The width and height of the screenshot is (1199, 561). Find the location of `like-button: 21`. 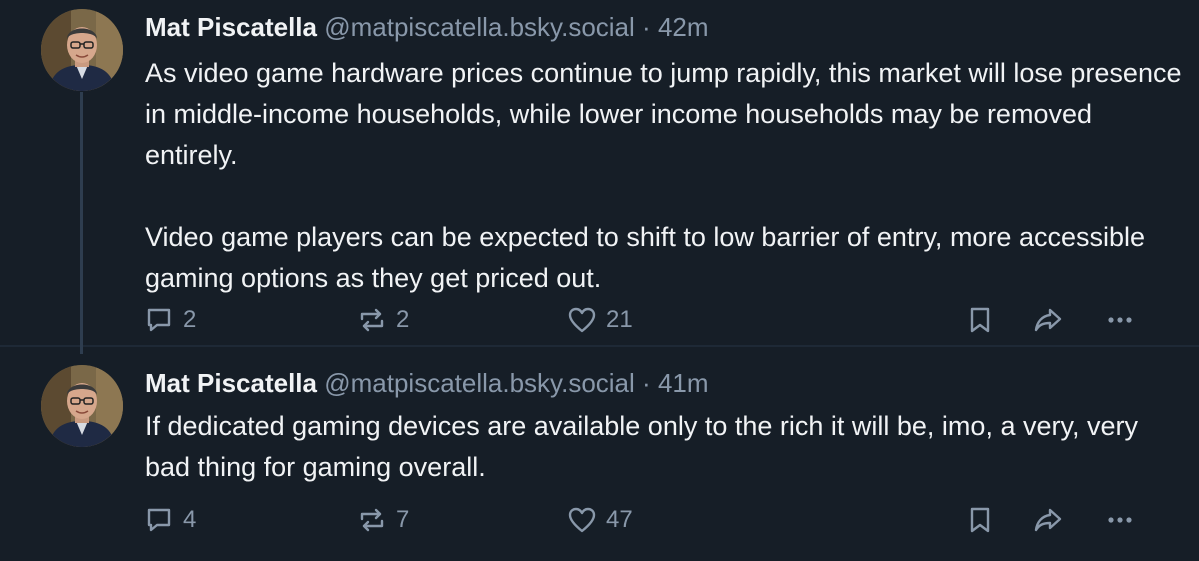

like-button: 21 is located at coordinates (599, 320).